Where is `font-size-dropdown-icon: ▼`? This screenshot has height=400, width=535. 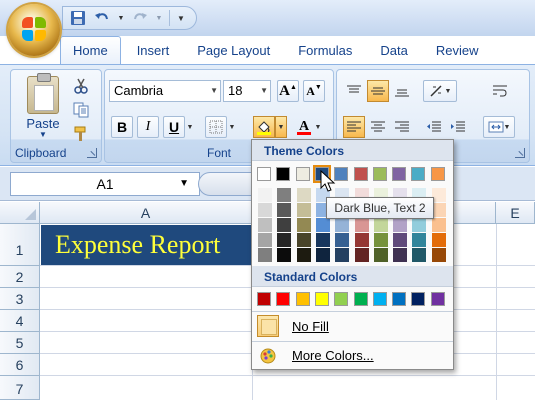
font-size-dropdown-icon: ▼ is located at coordinates (264, 91).